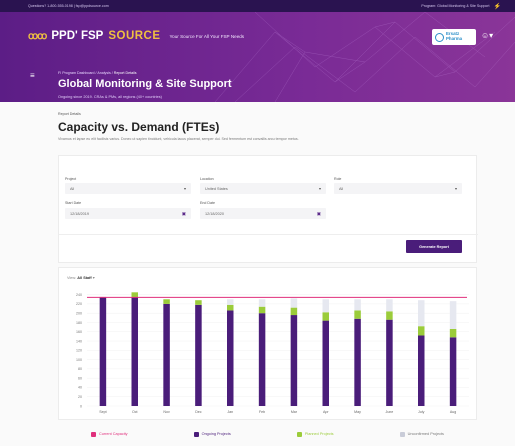  What do you see at coordinates (32, 75) in the screenshot?
I see `hamburger-menu-icon: ≡` at bounding box center [32, 75].